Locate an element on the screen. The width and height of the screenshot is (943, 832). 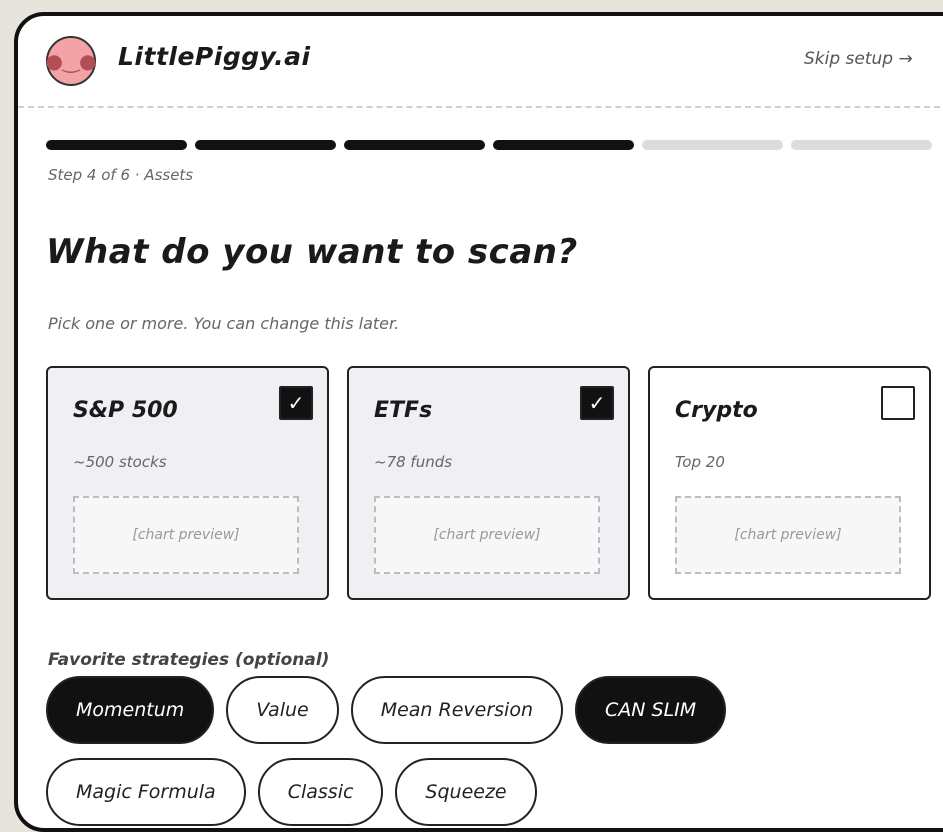
chip-squeeze: Squeeze is located at coordinates (466, 792).